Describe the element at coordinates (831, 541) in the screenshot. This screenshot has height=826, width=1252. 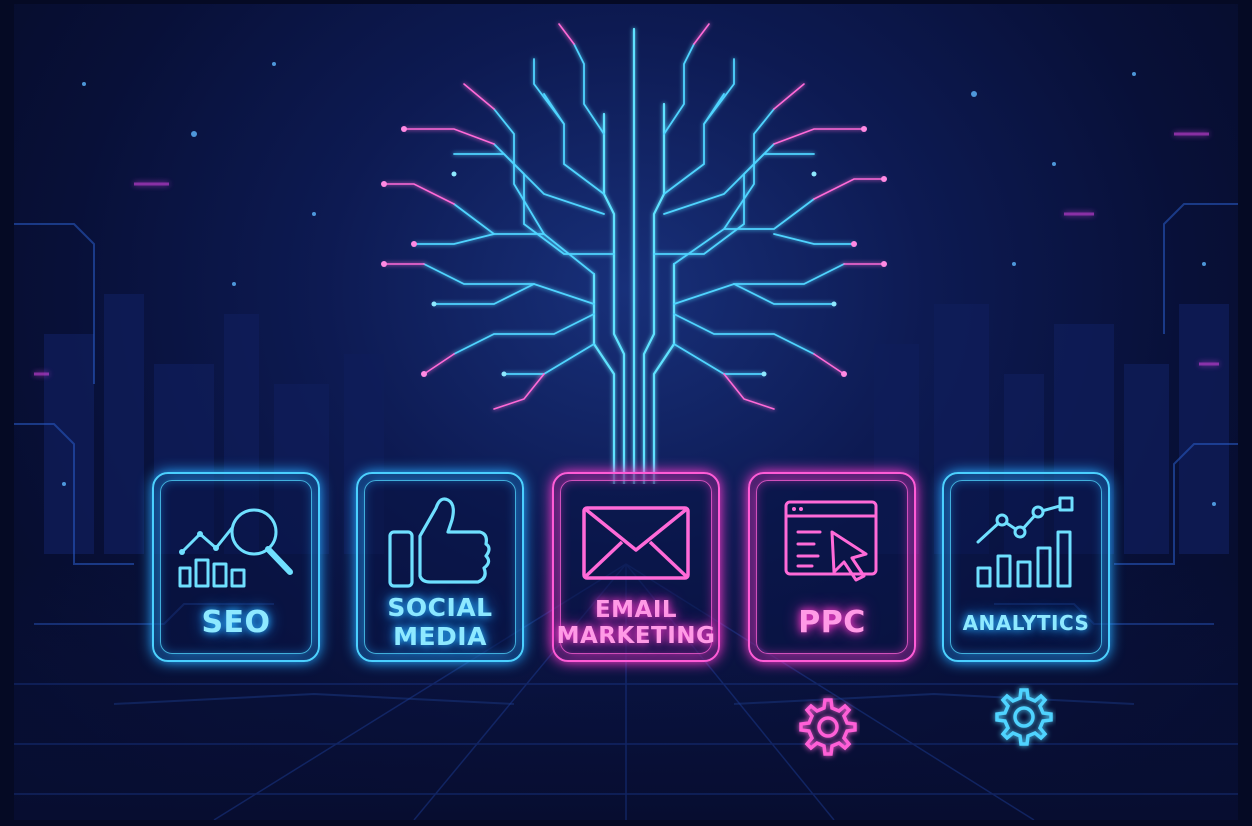
I see `cursor-click-icon` at that location.